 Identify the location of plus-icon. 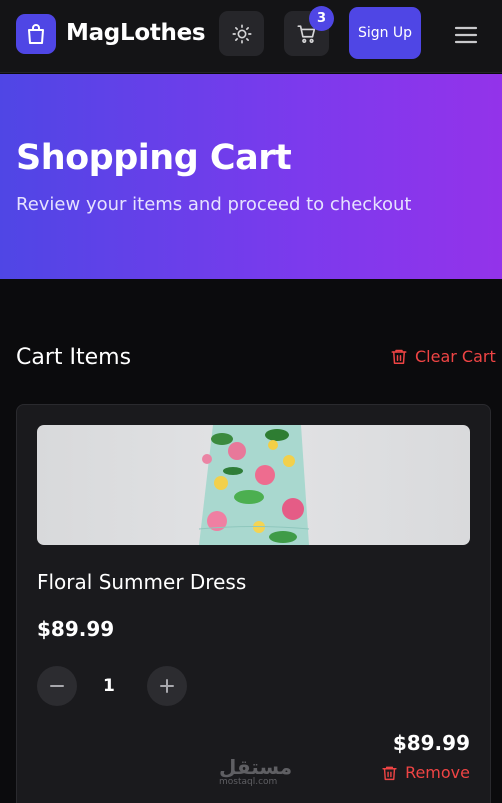
(167, 686).